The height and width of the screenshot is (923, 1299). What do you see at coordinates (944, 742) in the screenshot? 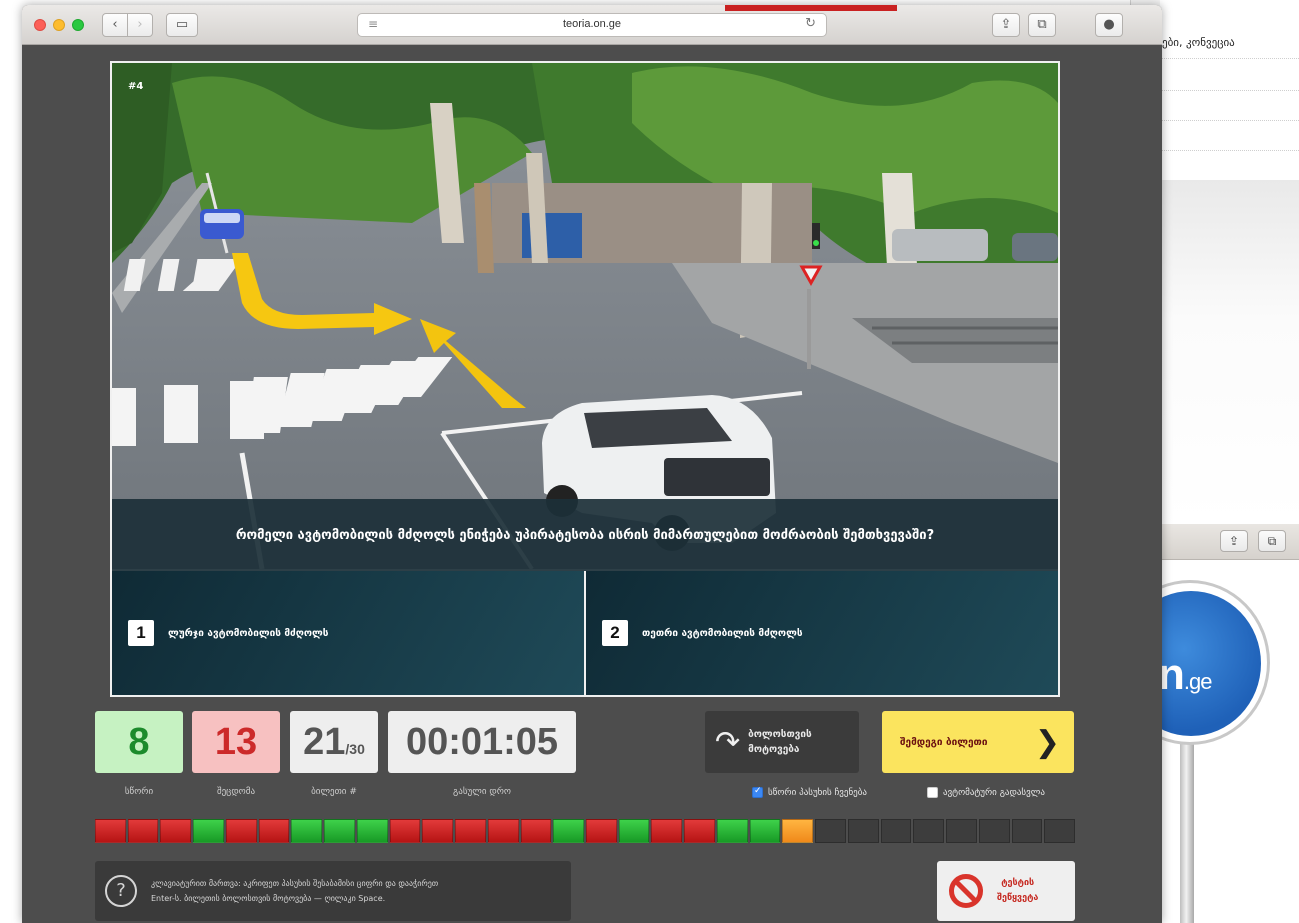
I see `next-ticket-label: შემდეგი ბილეთი` at bounding box center [944, 742].